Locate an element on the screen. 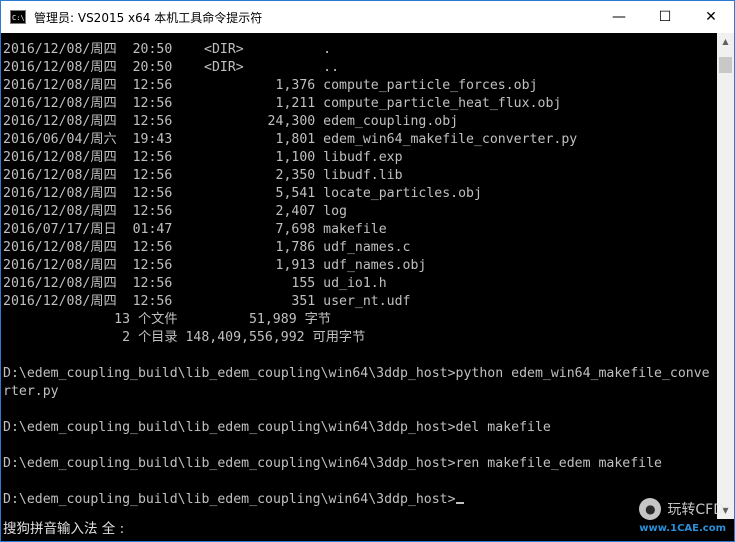  window-controls: — ☐ ✕ is located at coordinates (665, 17).